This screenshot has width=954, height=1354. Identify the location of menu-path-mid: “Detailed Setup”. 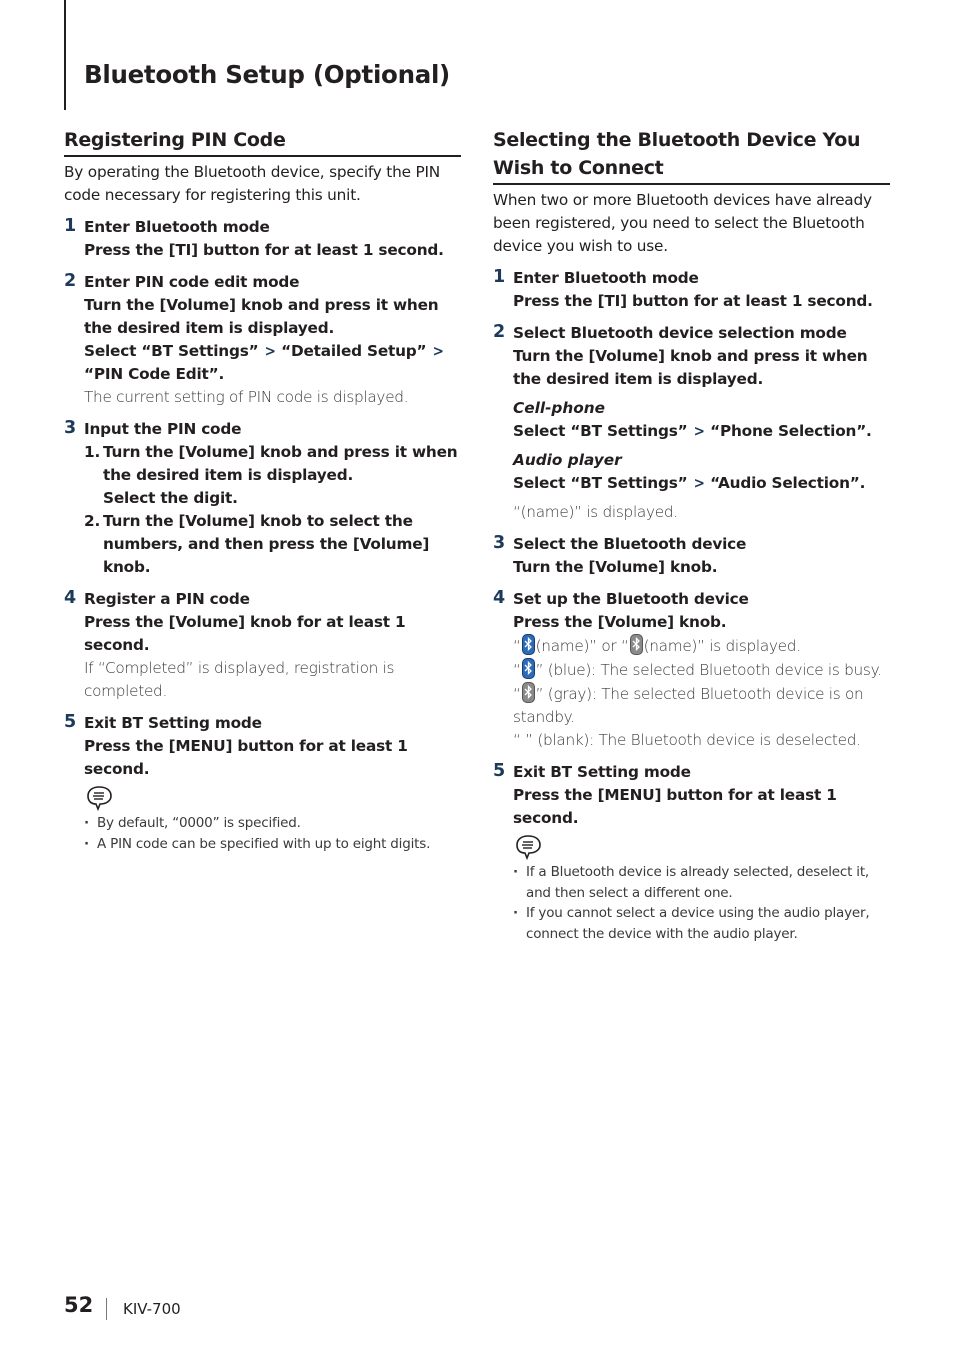
(354, 351).